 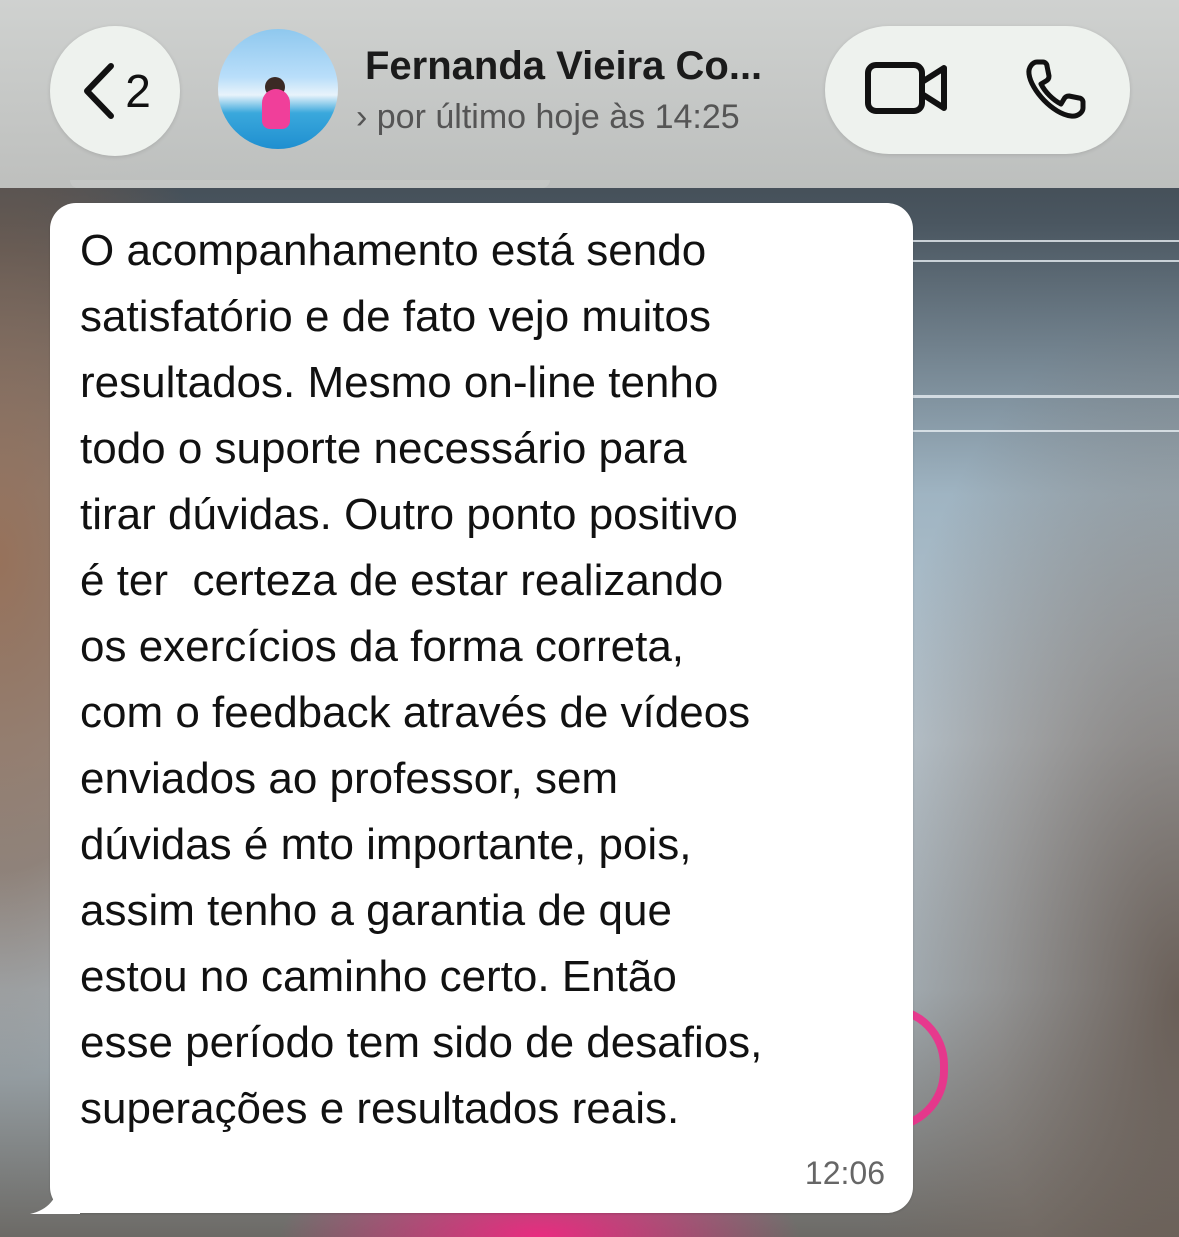 What do you see at coordinates (548, 117) in the screenshot?
I see `contact-last-seen: › por último hoje às 14:25` at bounding box center [548, 117].